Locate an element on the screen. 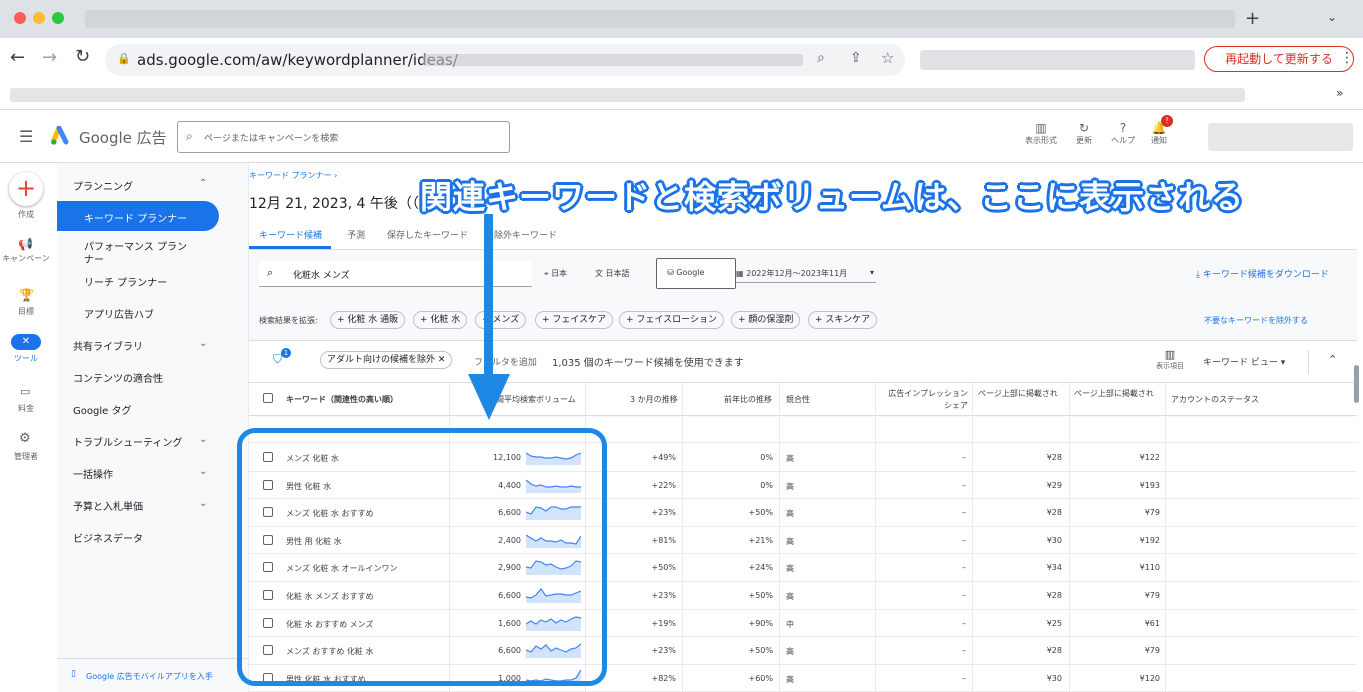 This screenshot has height=692, width=1363. sidebar-item-bulk-actions: 一括操作 is located at coordinates (93, 473).